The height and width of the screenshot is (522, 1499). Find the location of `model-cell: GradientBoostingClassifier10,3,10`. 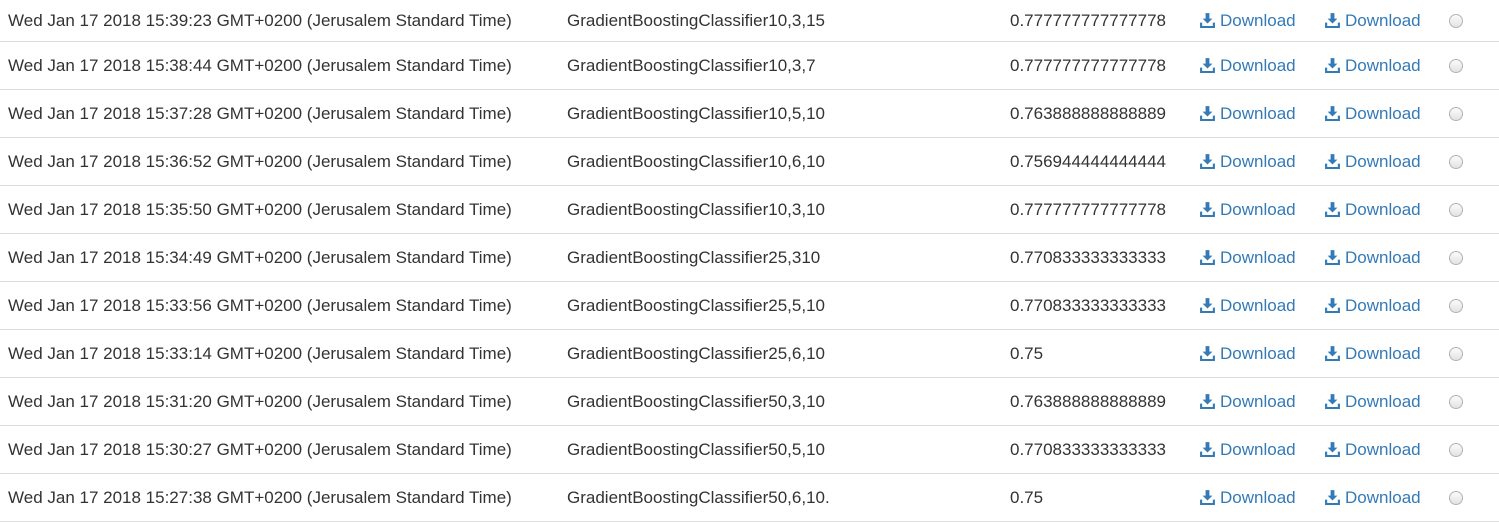

model-cell: GradientBoostingClassifier10,3,10 is located at coordinates (696, 209).